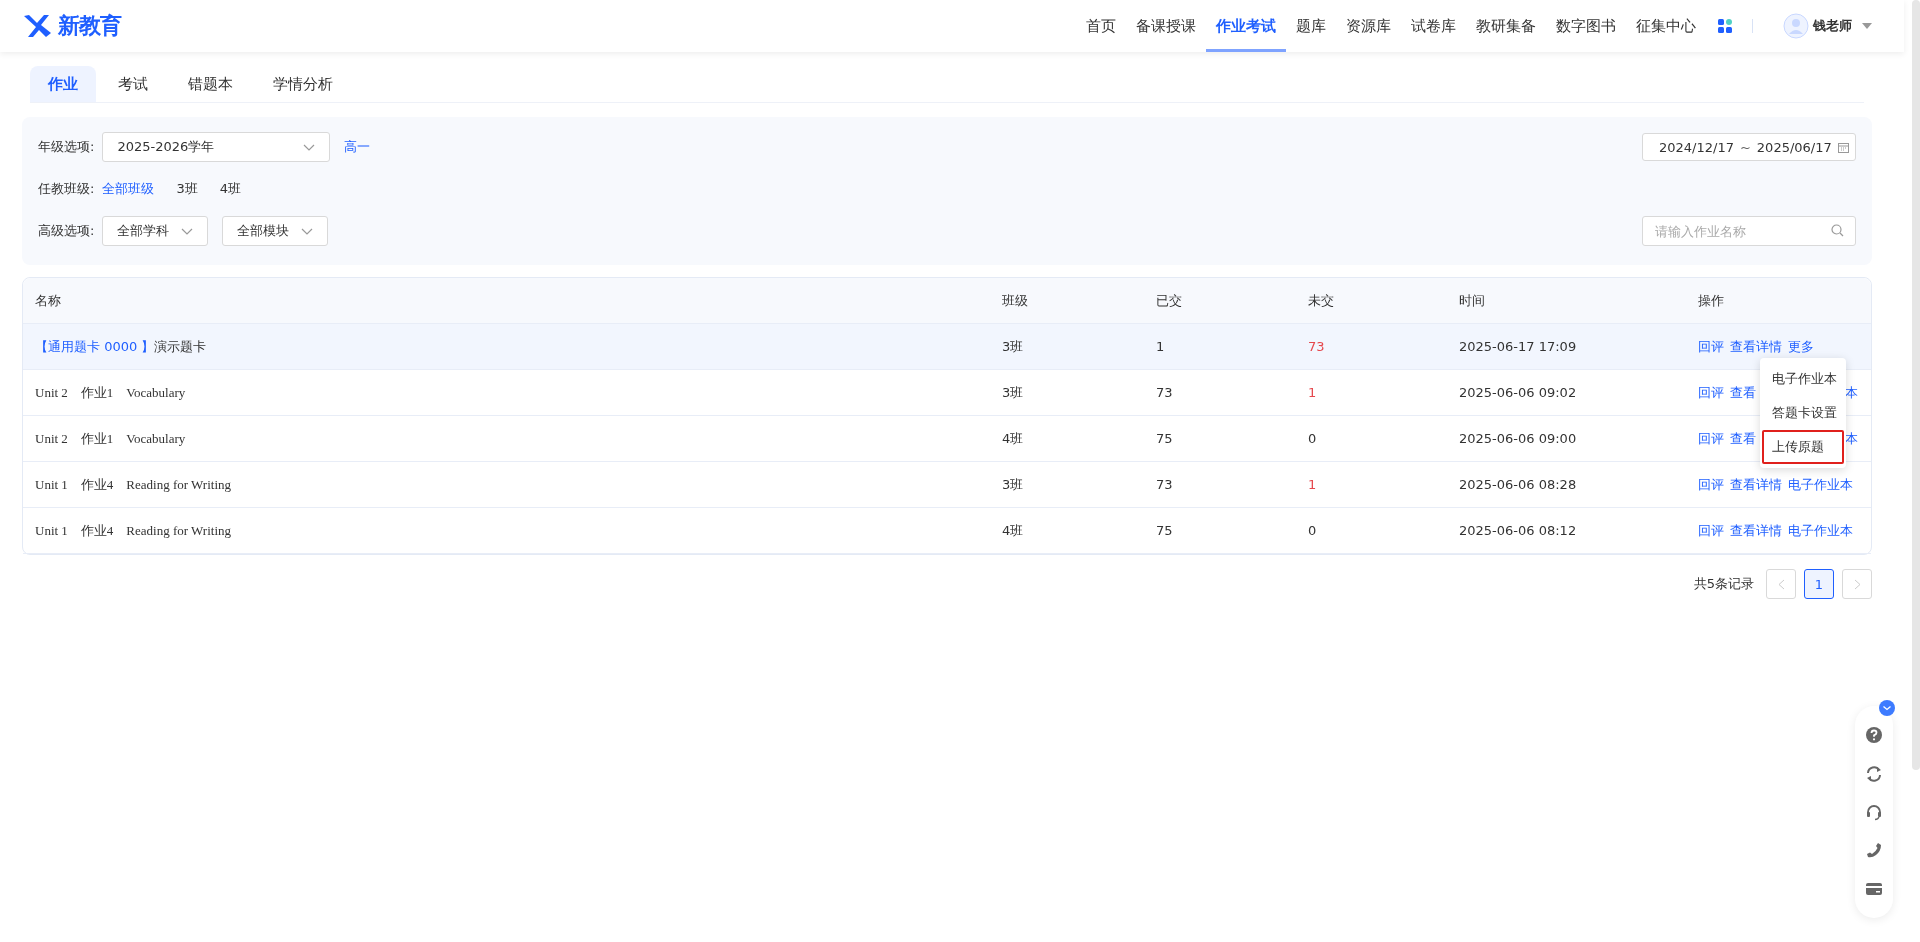  Describe the element at coordinates (216, 147) in the screenshot. I see `school-year-select: 2025-2026学年` at that location.